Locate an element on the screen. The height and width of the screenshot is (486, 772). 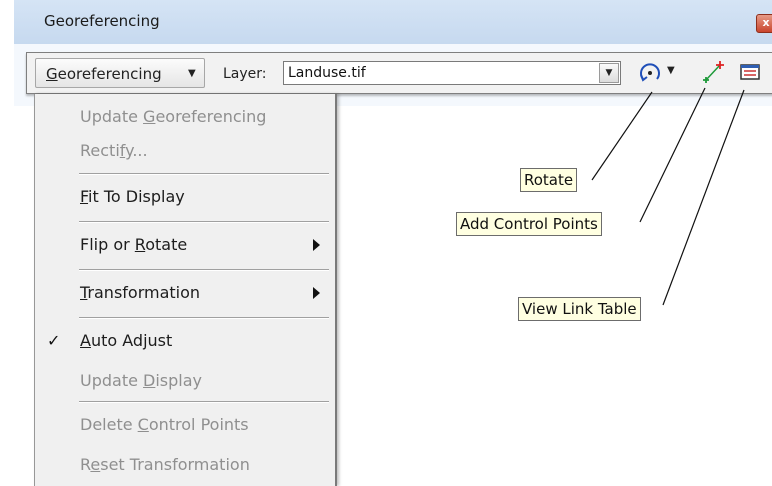
add-control-points-callout: Add Control Points is located at coordinates (529, 224).